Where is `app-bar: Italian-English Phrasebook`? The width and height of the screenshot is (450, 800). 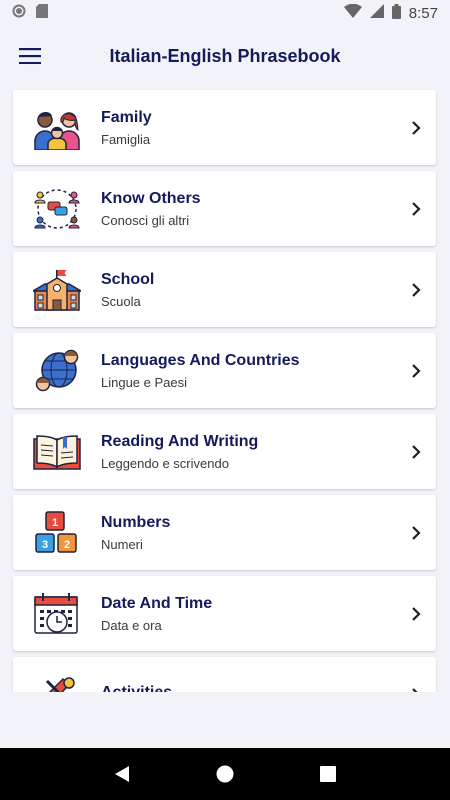 app-bar: Italian-English Phrasebook is located at coordinates (225, 56).